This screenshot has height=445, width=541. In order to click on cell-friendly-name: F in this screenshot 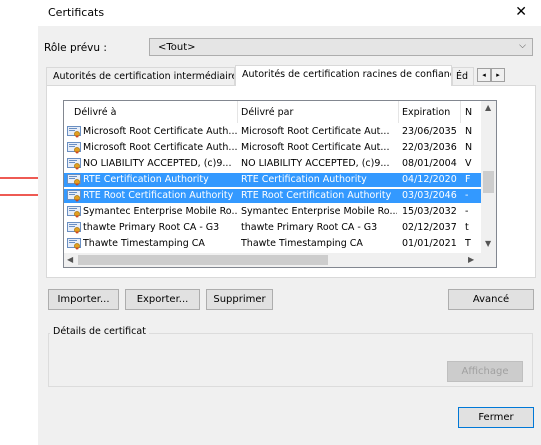, I will do `click(468, 179)`.